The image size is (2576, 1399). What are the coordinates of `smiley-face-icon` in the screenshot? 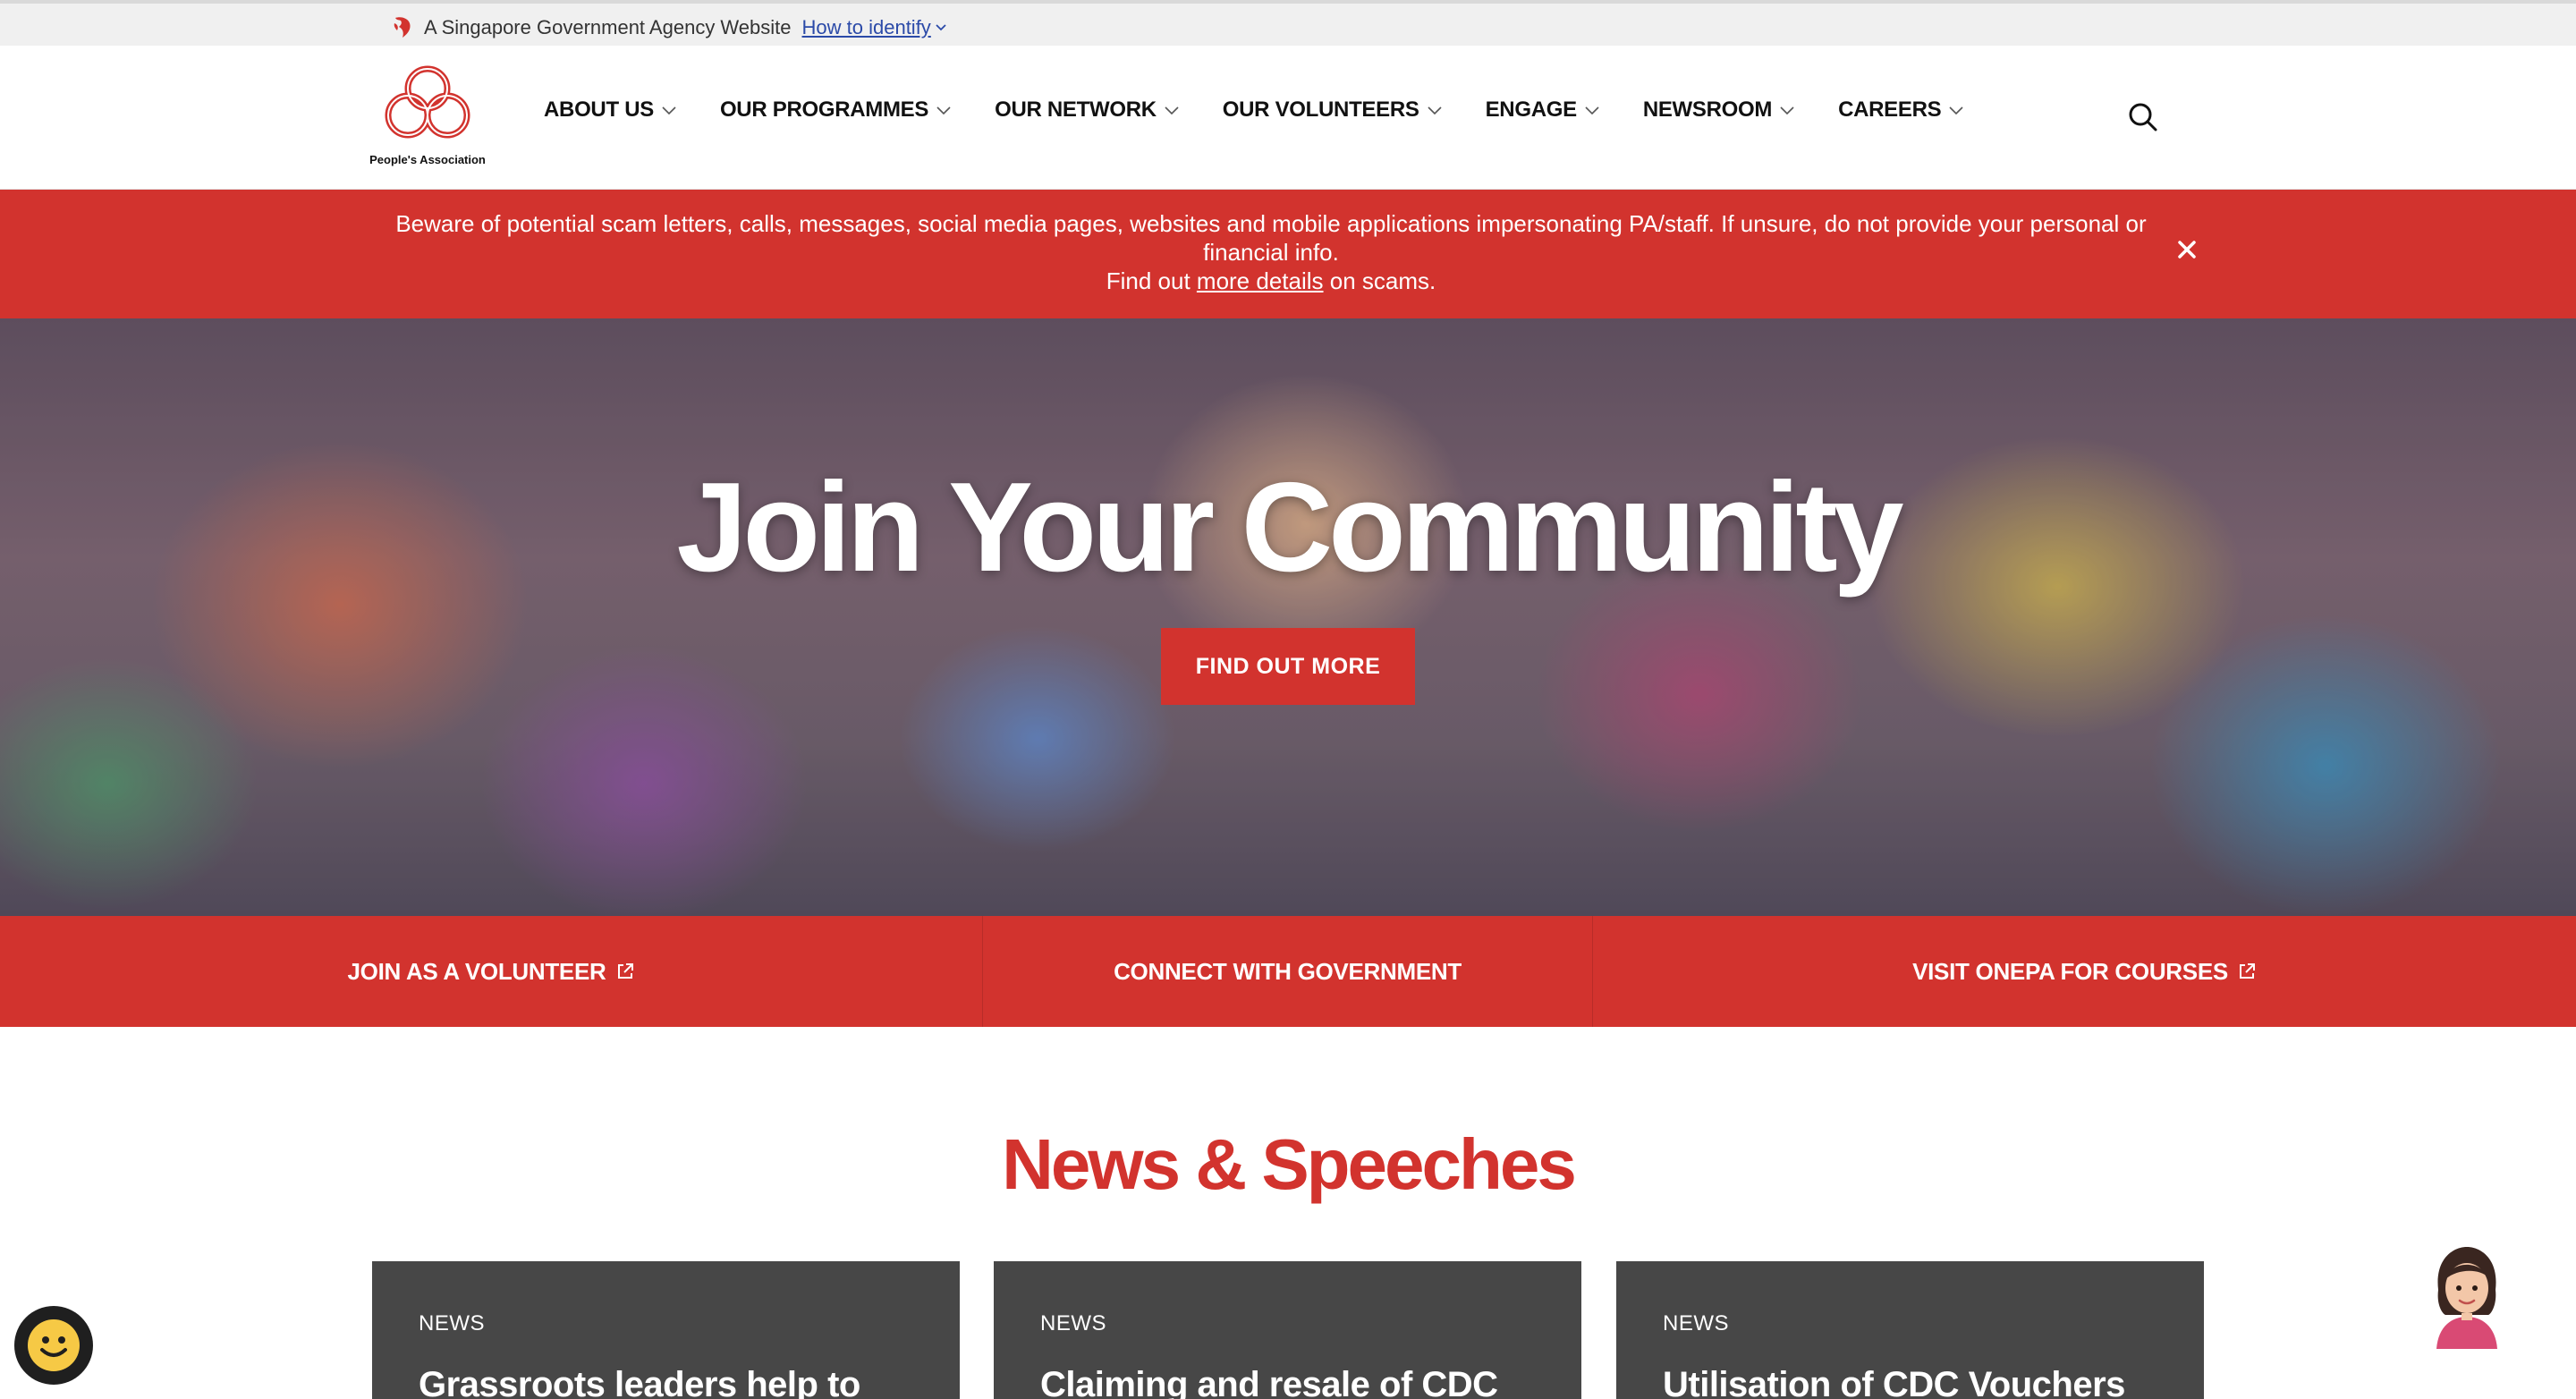 It's located at (54, 1345).